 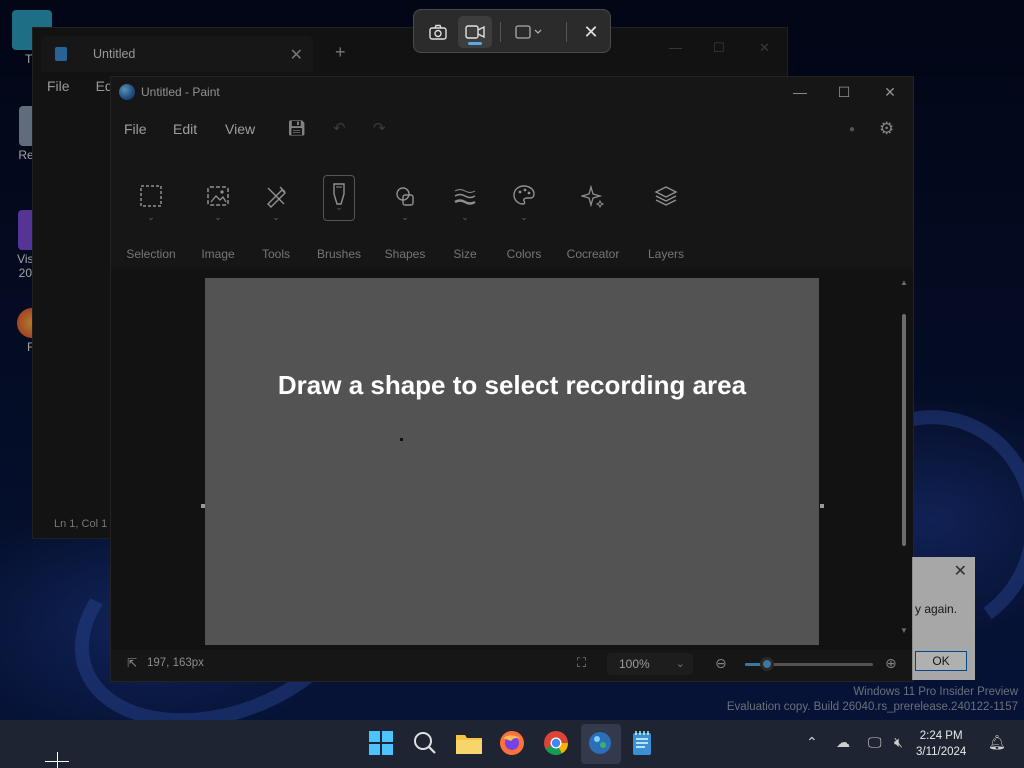 I want to click on zoom-slider-knob, so click(x=766, y=664).